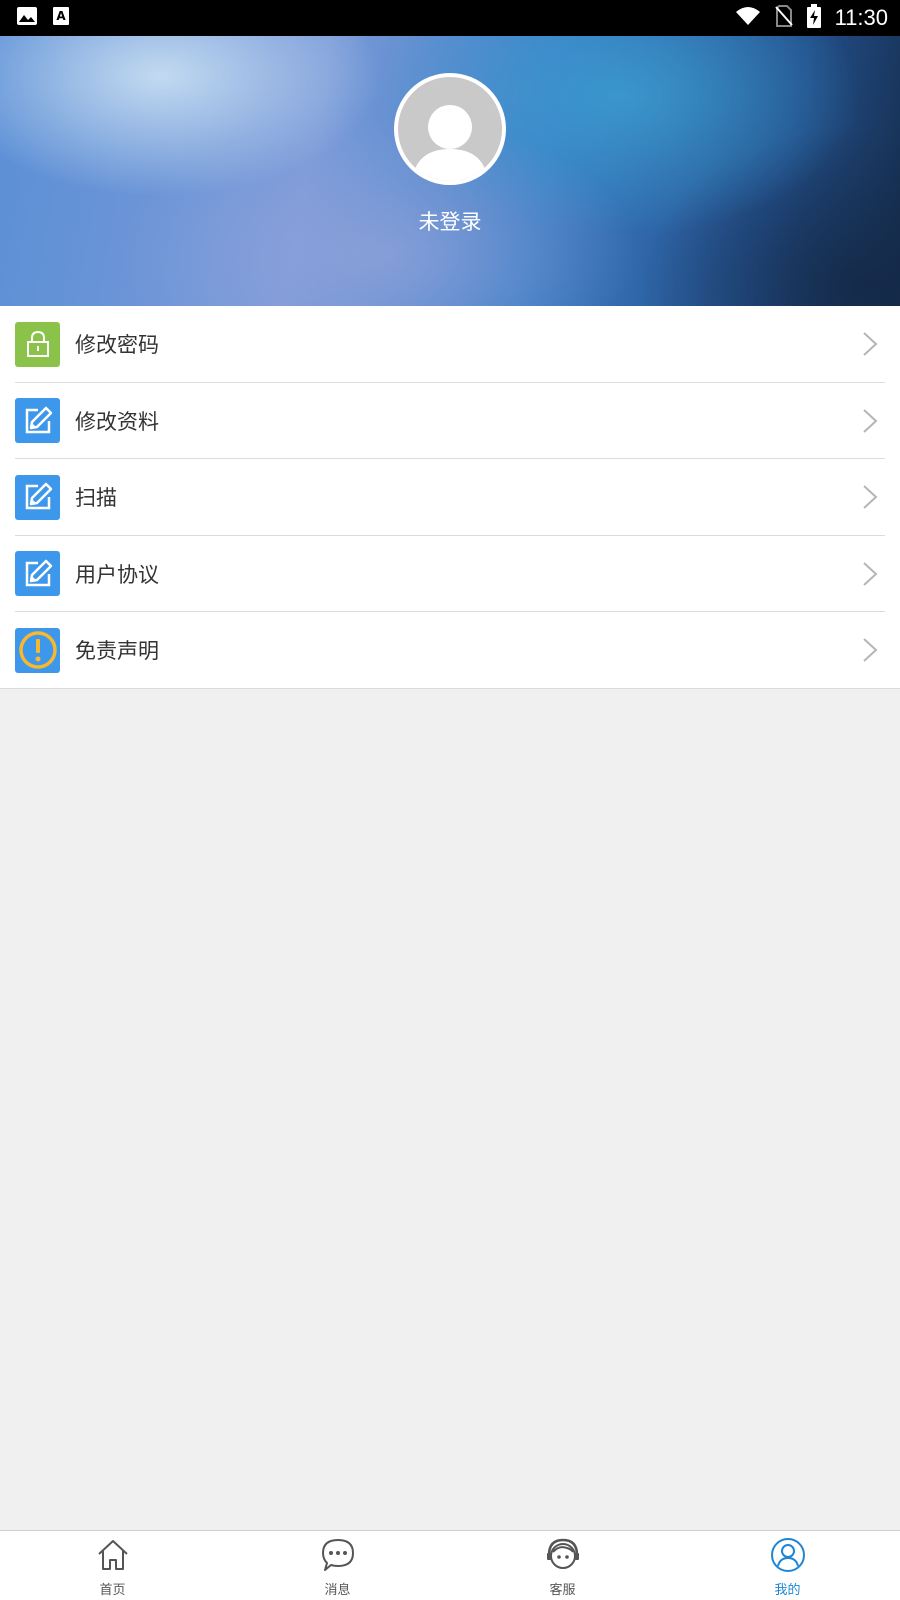  Describe the element at coordinates (450, 421) in the screenshot. I see `menu-item-edit-profile: 修改资料` at that location.